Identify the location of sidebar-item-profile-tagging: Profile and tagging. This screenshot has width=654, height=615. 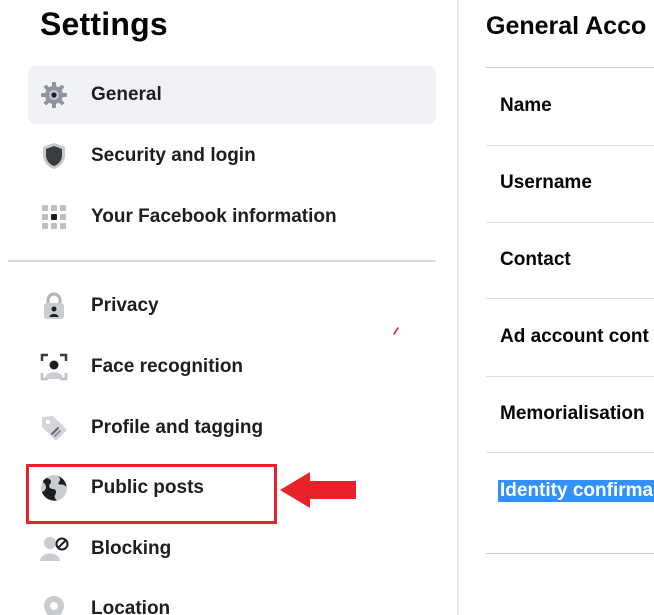
(232, 428).